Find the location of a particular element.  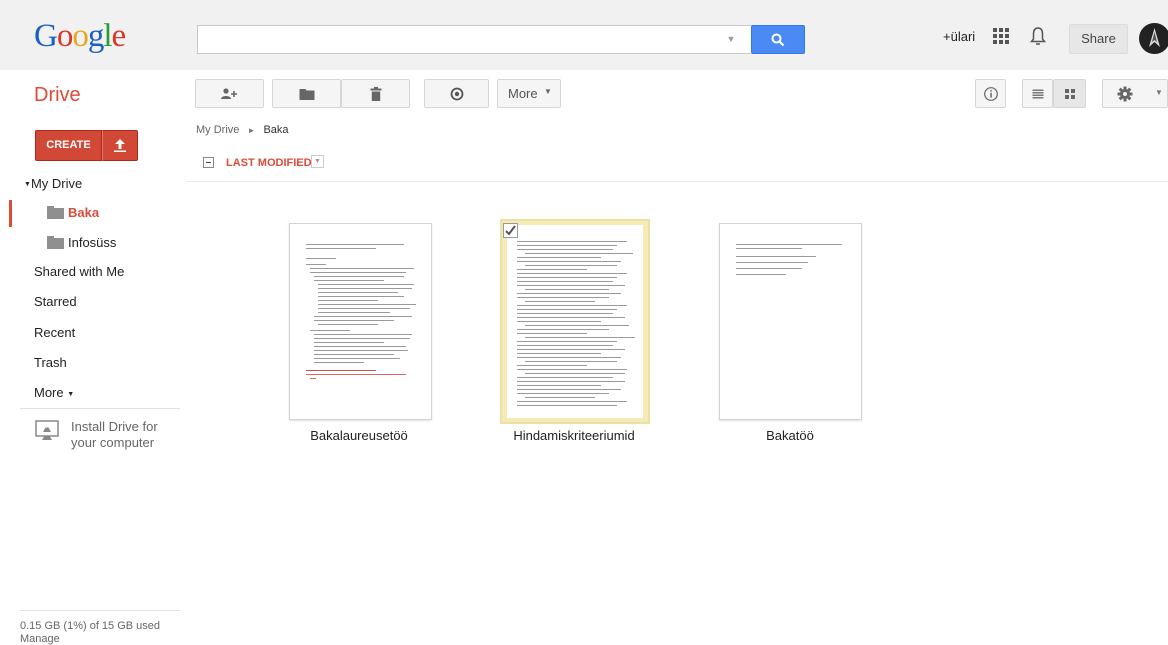

apps-grid-icon is located at coordinates (1001, 36).